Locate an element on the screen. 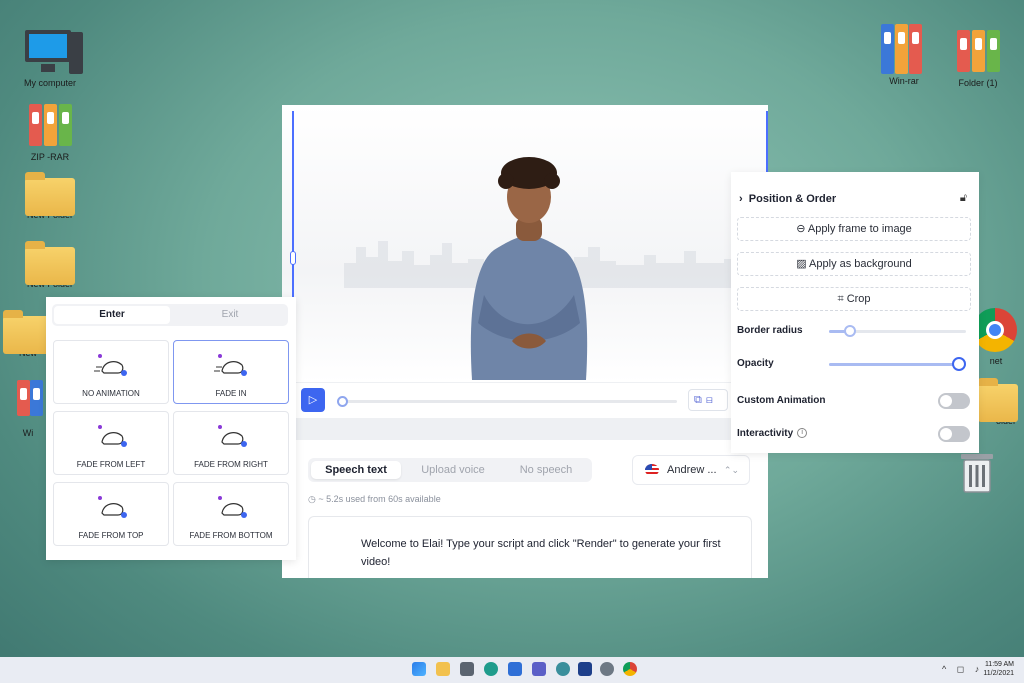 The width and height of the screenshot is (1024, 683). anim-option-fade-from-left: FADE FROM LEFT is located at coordinates (111, 443).